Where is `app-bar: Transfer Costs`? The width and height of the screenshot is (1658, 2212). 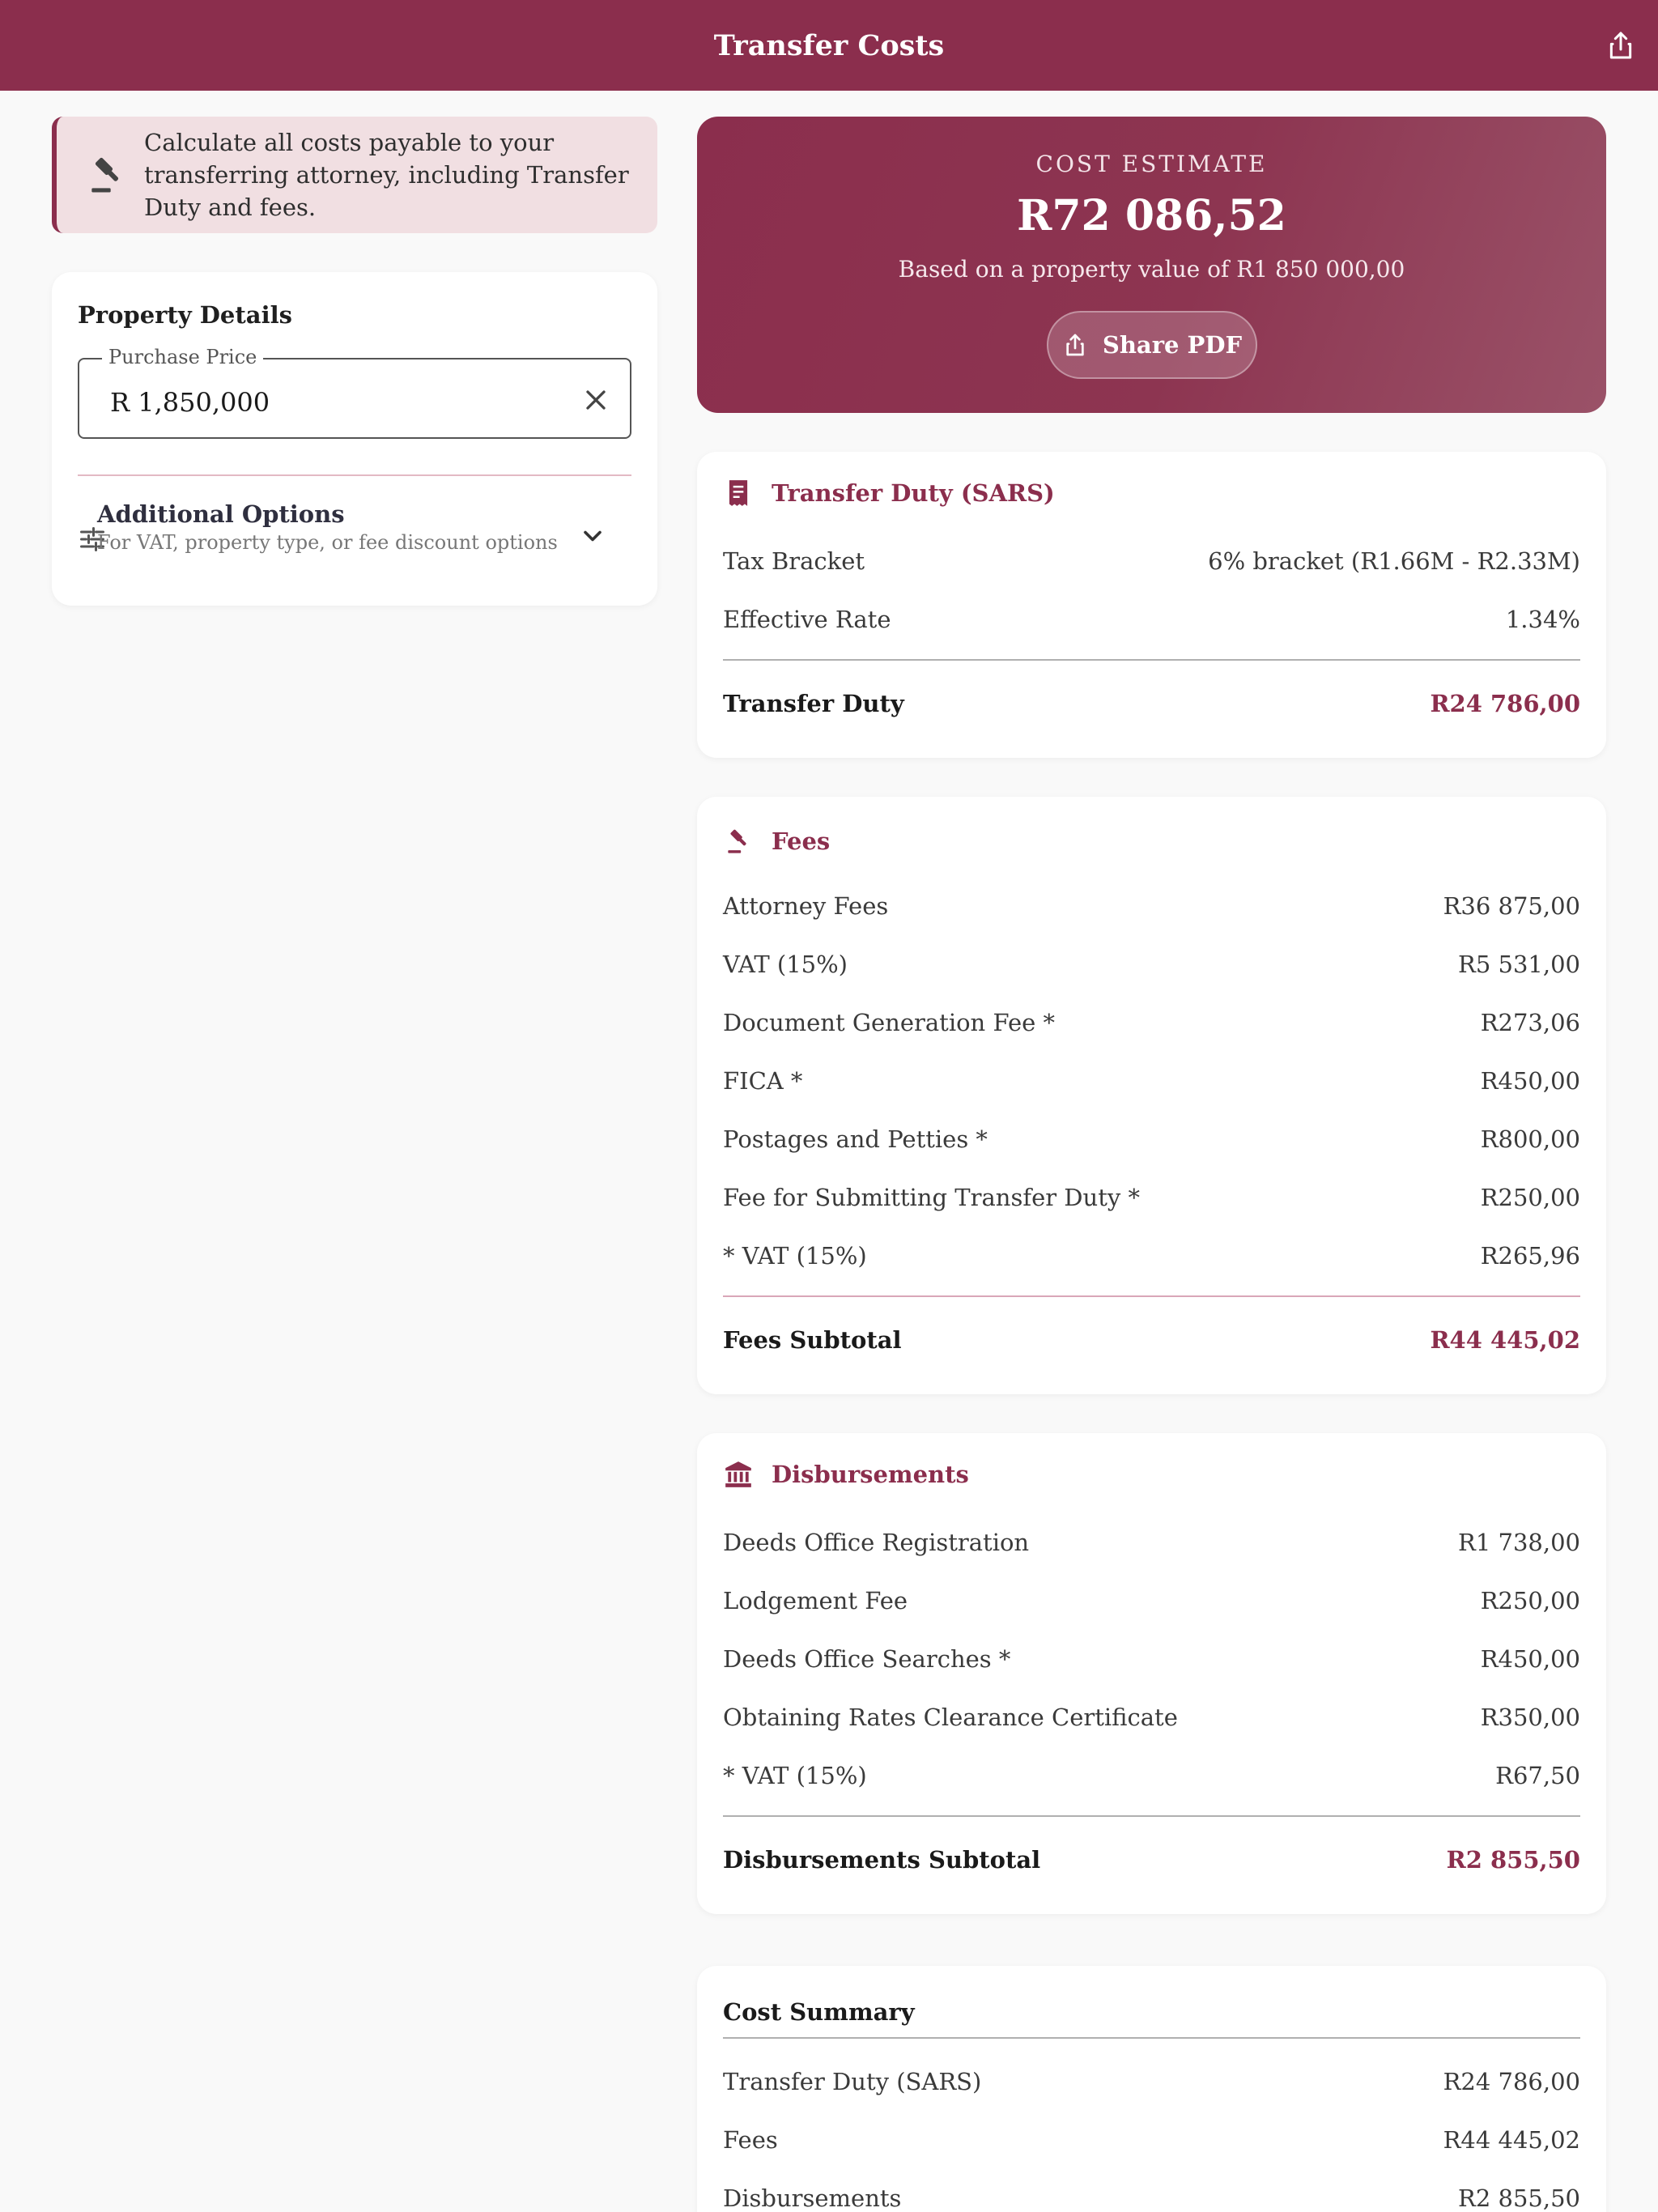
app-bar: Transfer Costs is located at coordinates (829, 46).